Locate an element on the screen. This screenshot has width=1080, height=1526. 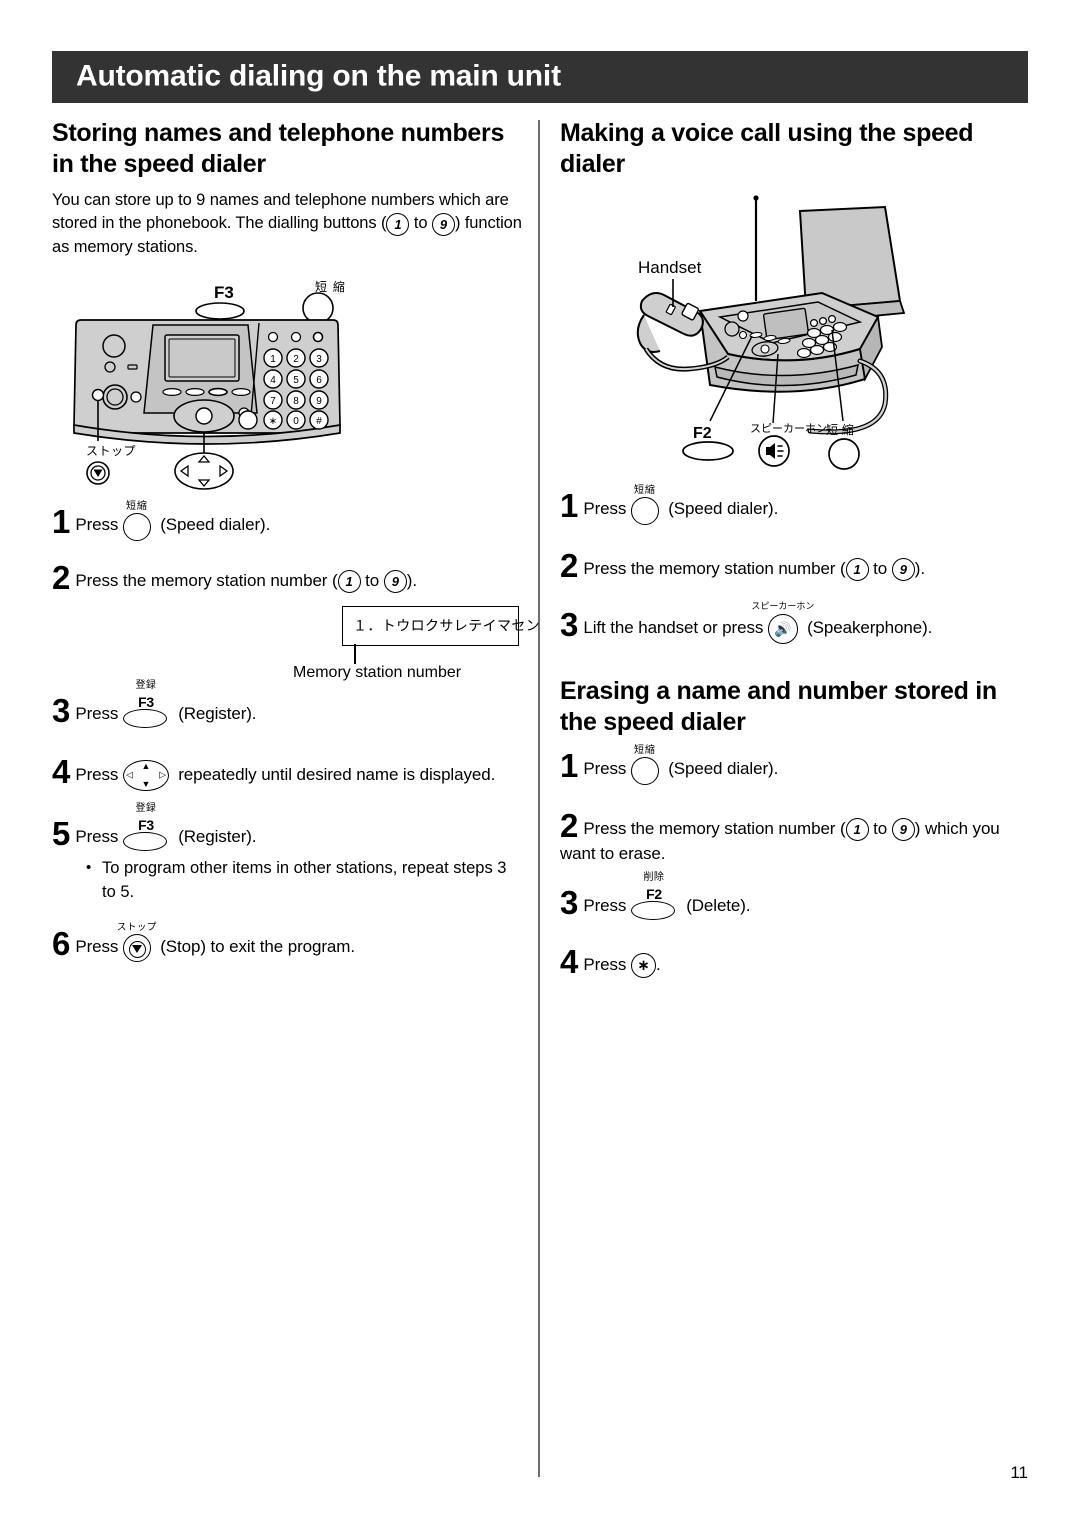
figure-f3-key-icon is located at coordinates (220, 311).